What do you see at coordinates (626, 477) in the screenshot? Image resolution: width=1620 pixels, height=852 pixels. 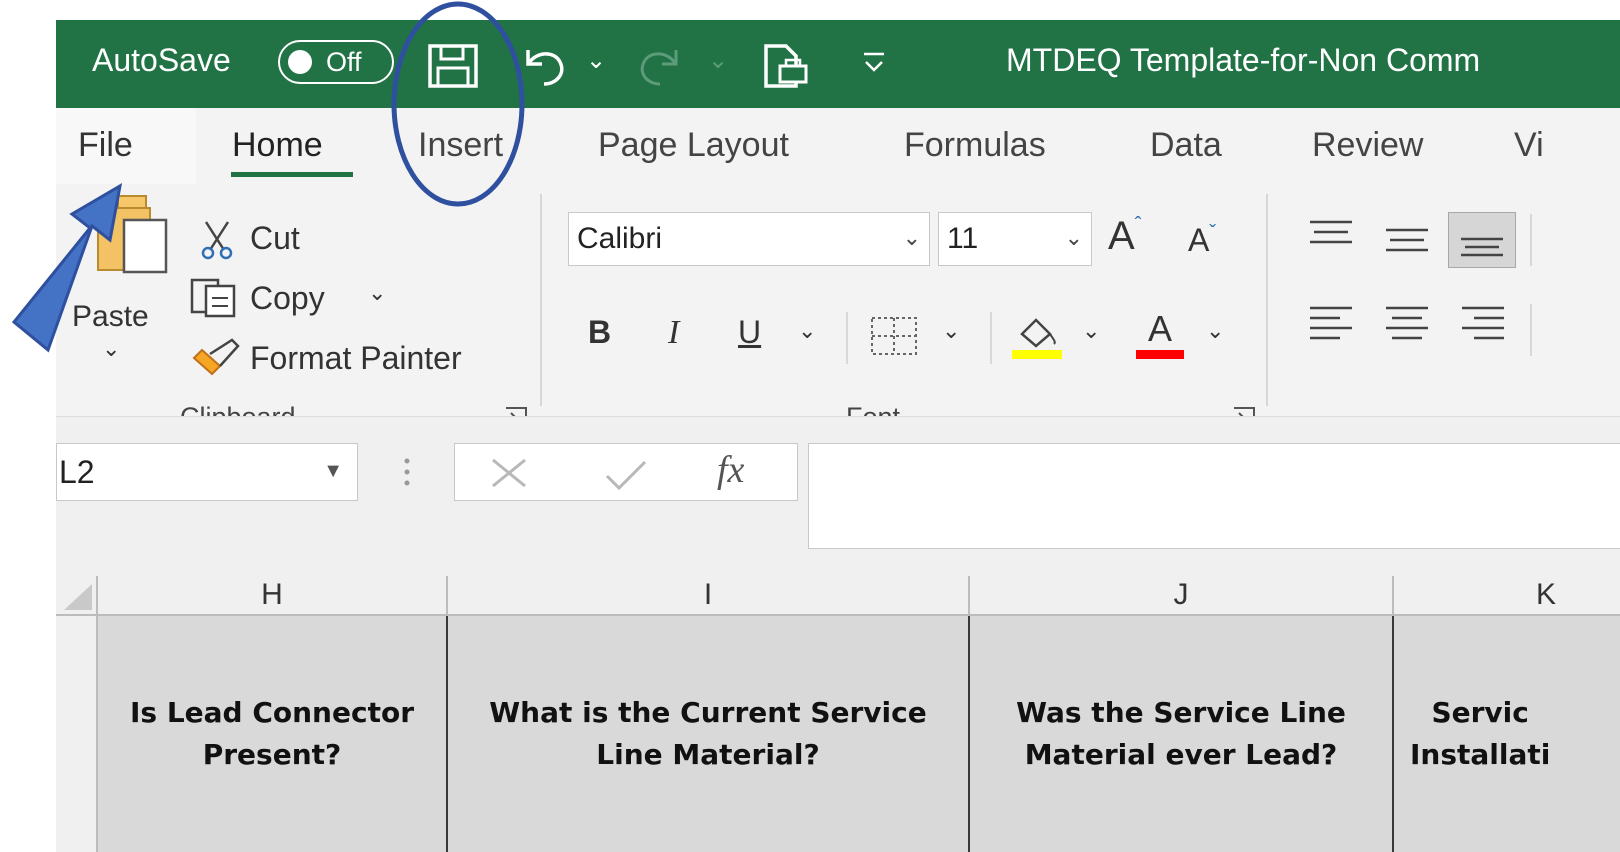 I see `enter-icon` at bounding box center [626, 477].